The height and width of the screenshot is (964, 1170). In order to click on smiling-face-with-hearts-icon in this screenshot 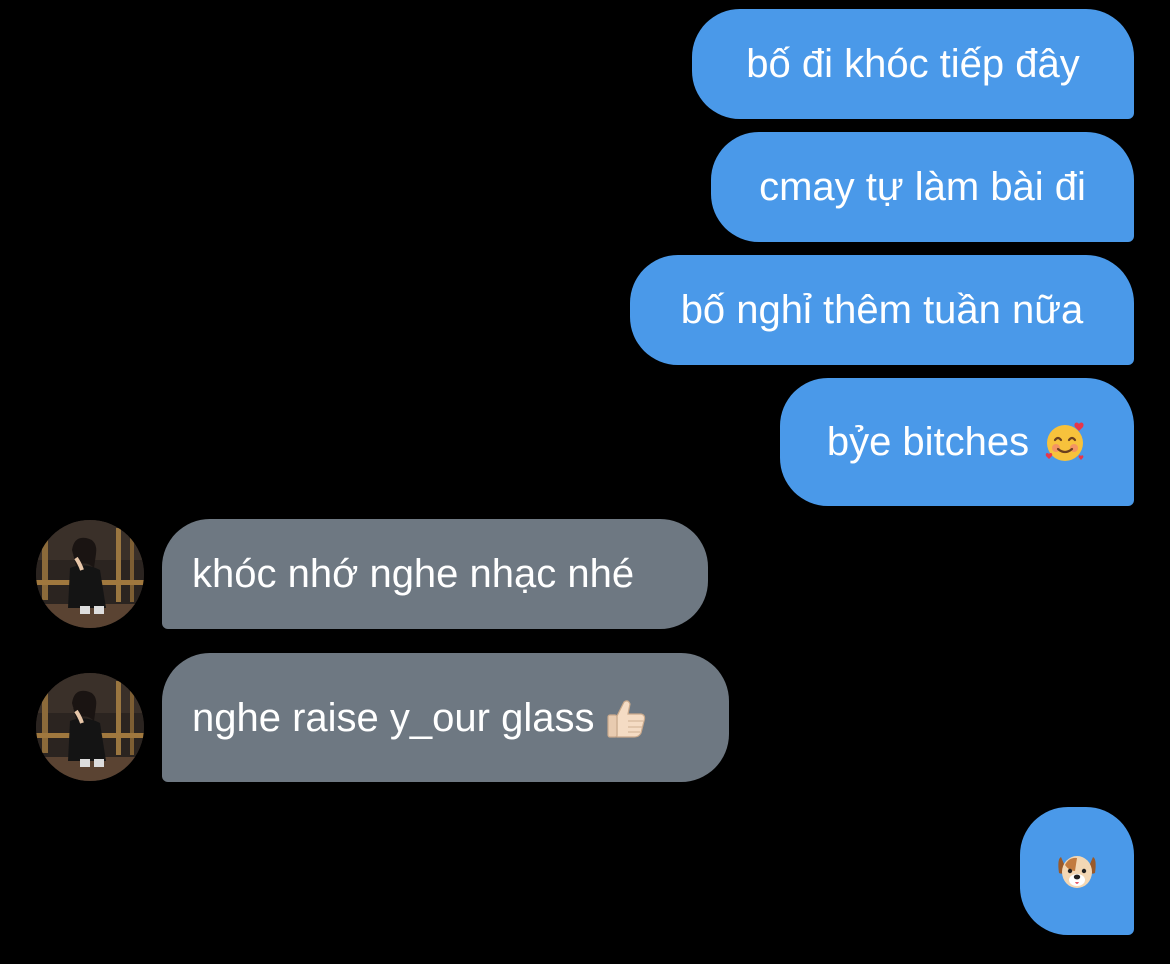, I will do `click(1065, 442)`.